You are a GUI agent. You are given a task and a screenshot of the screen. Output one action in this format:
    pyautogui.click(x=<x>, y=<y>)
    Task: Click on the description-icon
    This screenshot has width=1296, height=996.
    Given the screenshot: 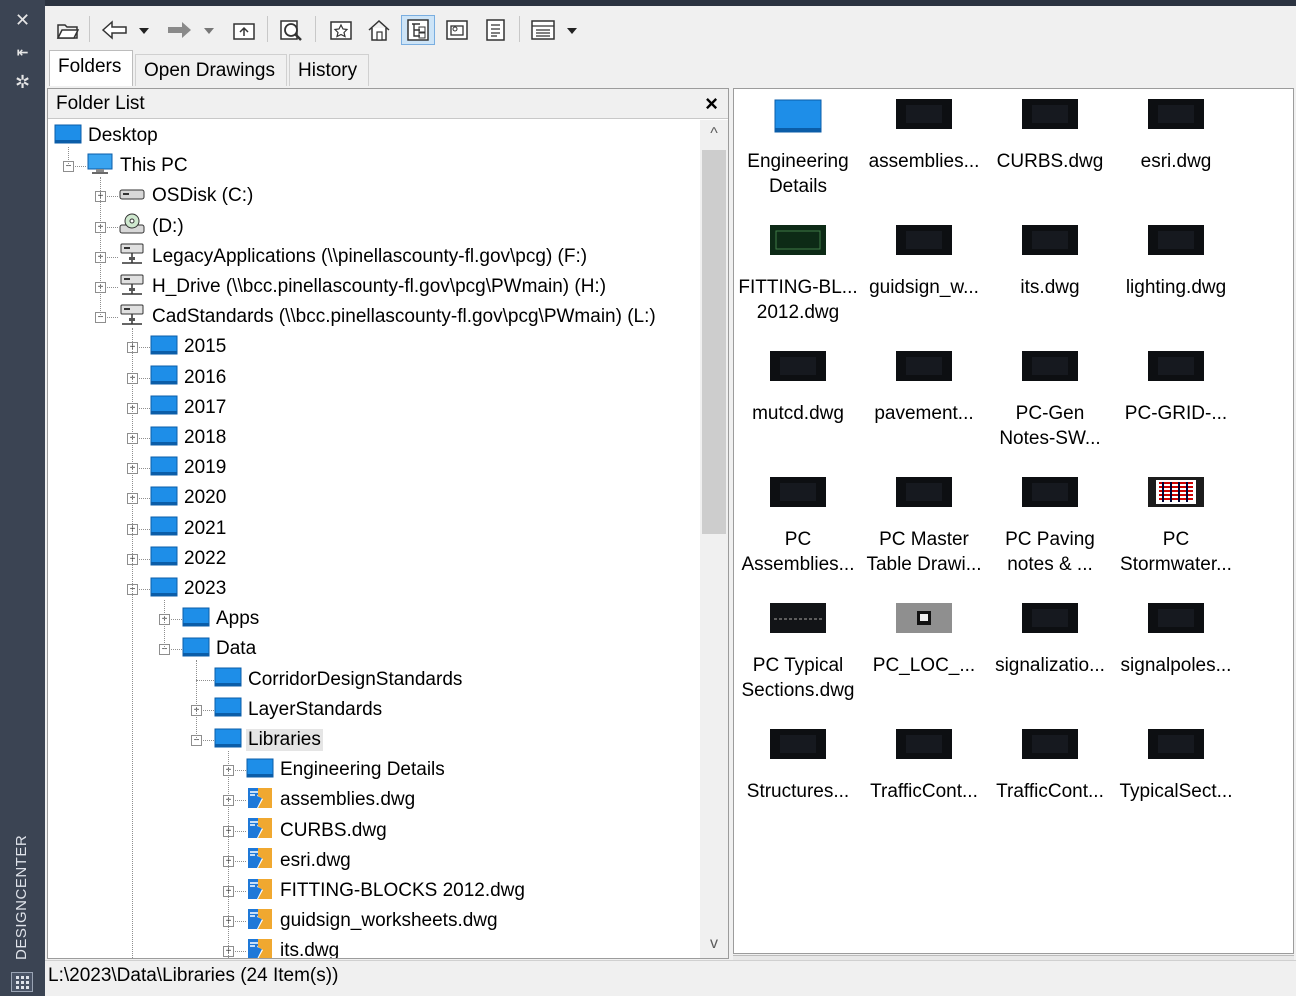 What is the action you would take?
    pyautogui.click(x=495, y=30)
    